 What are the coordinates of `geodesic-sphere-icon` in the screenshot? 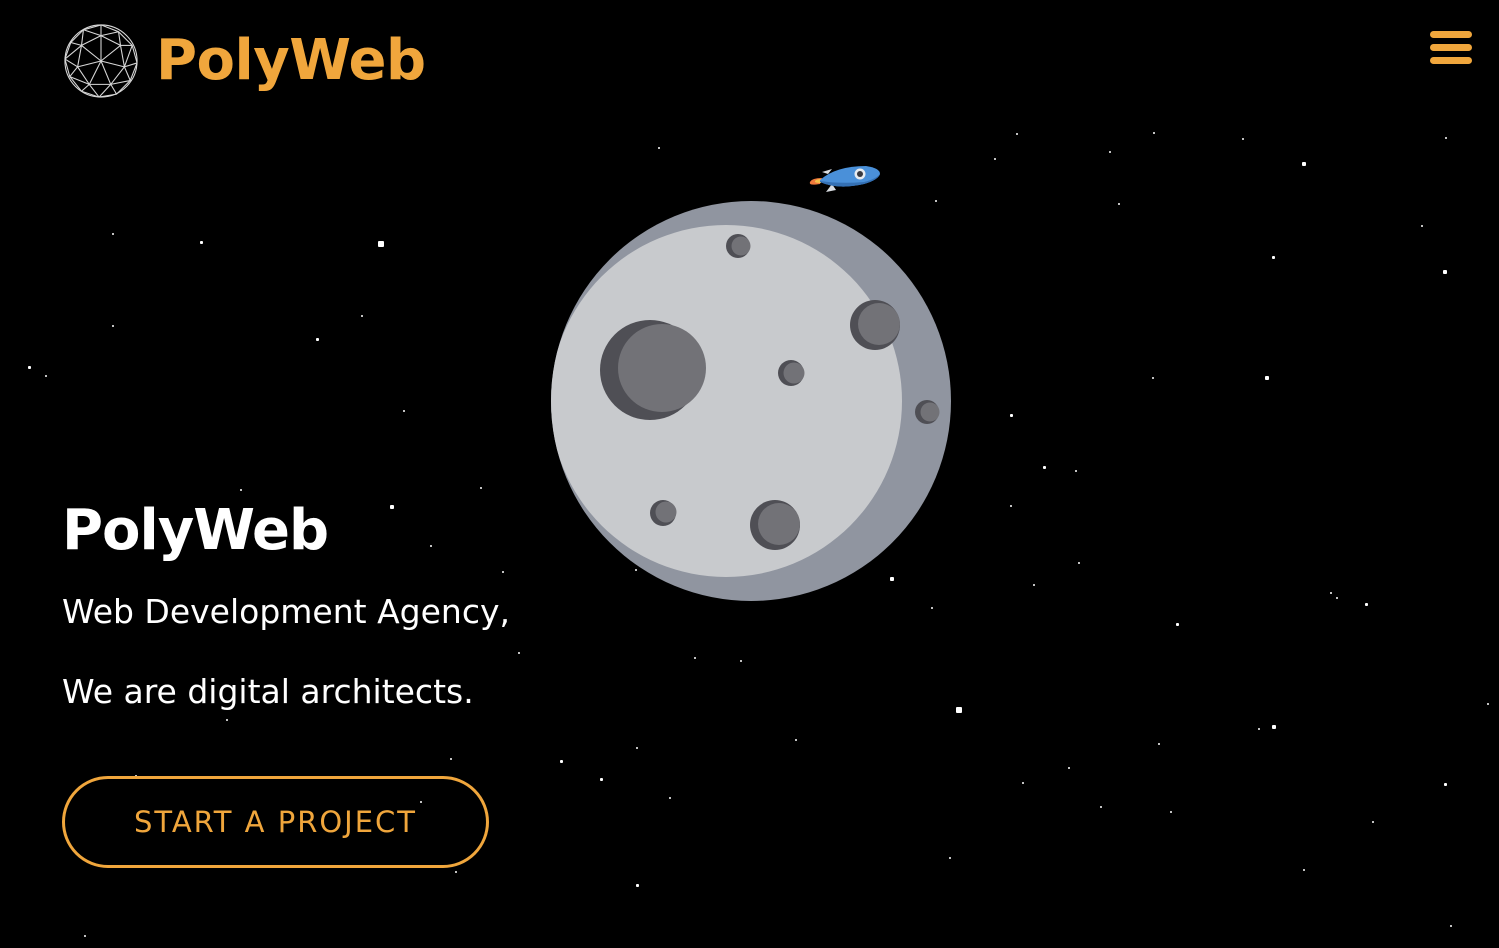 It's located at (101, 61).